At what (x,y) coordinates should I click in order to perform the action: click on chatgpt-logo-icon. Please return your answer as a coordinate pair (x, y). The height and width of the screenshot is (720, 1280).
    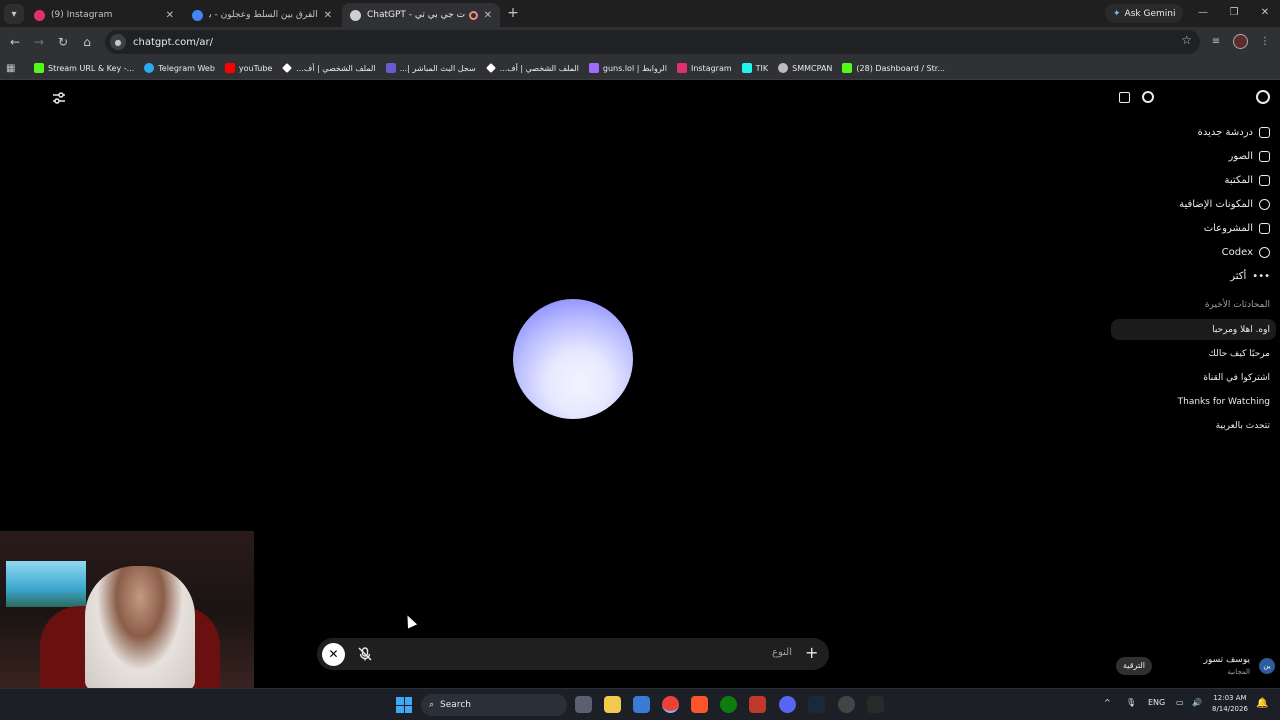
    Looking at the image, I should click on (1263, 97).